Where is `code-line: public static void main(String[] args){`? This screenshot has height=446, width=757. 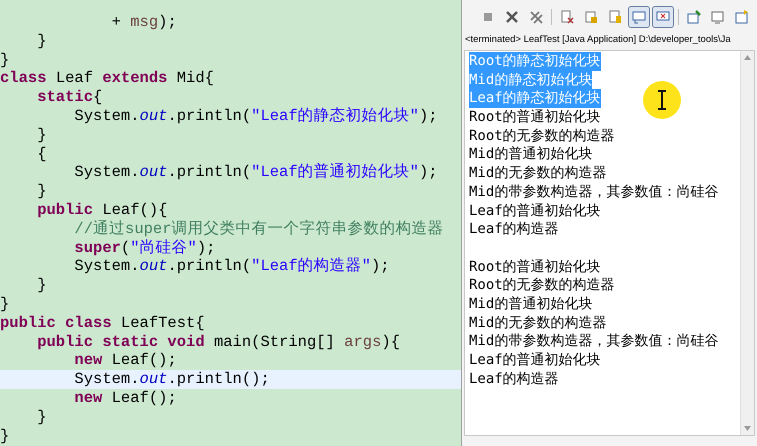 code-line: public static void main(String[] args){ is located at coordinates (218, 342).